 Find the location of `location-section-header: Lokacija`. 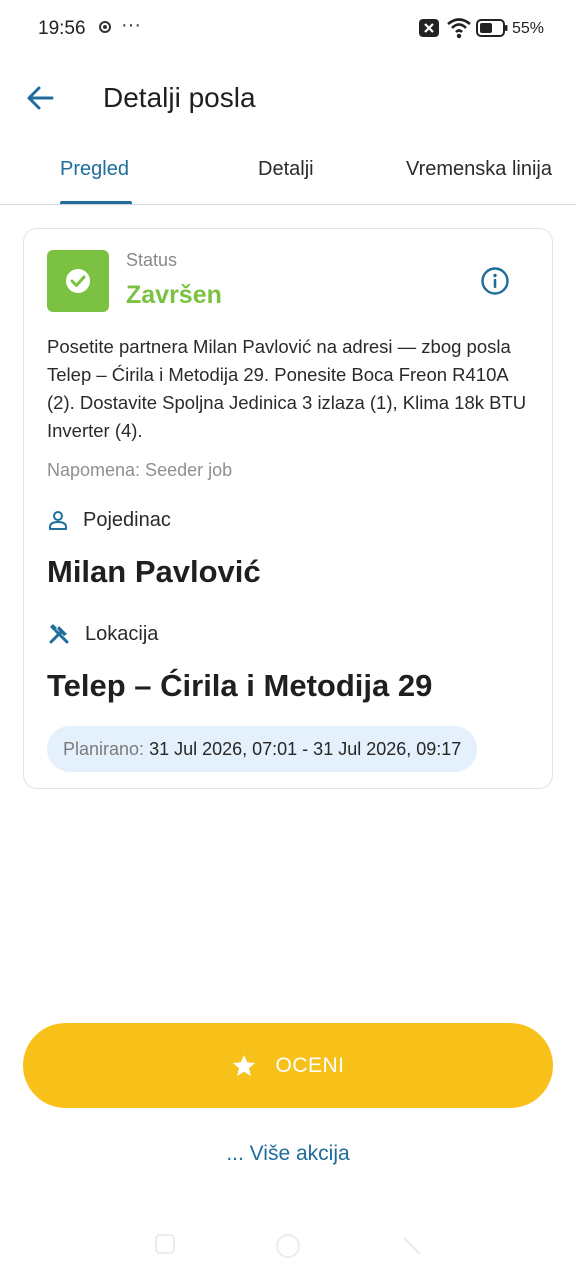

location-section-header: Lokacija is located at coordinates (102, 634).